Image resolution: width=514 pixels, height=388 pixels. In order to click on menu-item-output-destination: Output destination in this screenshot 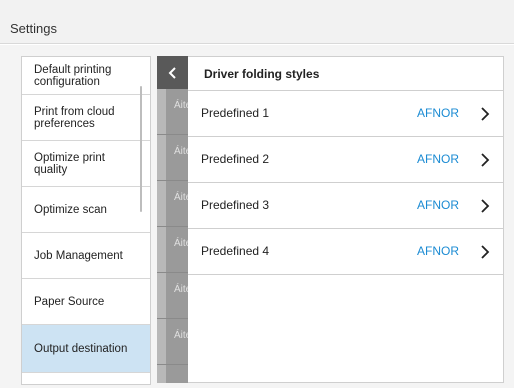, I will do `click(86, 349)`.